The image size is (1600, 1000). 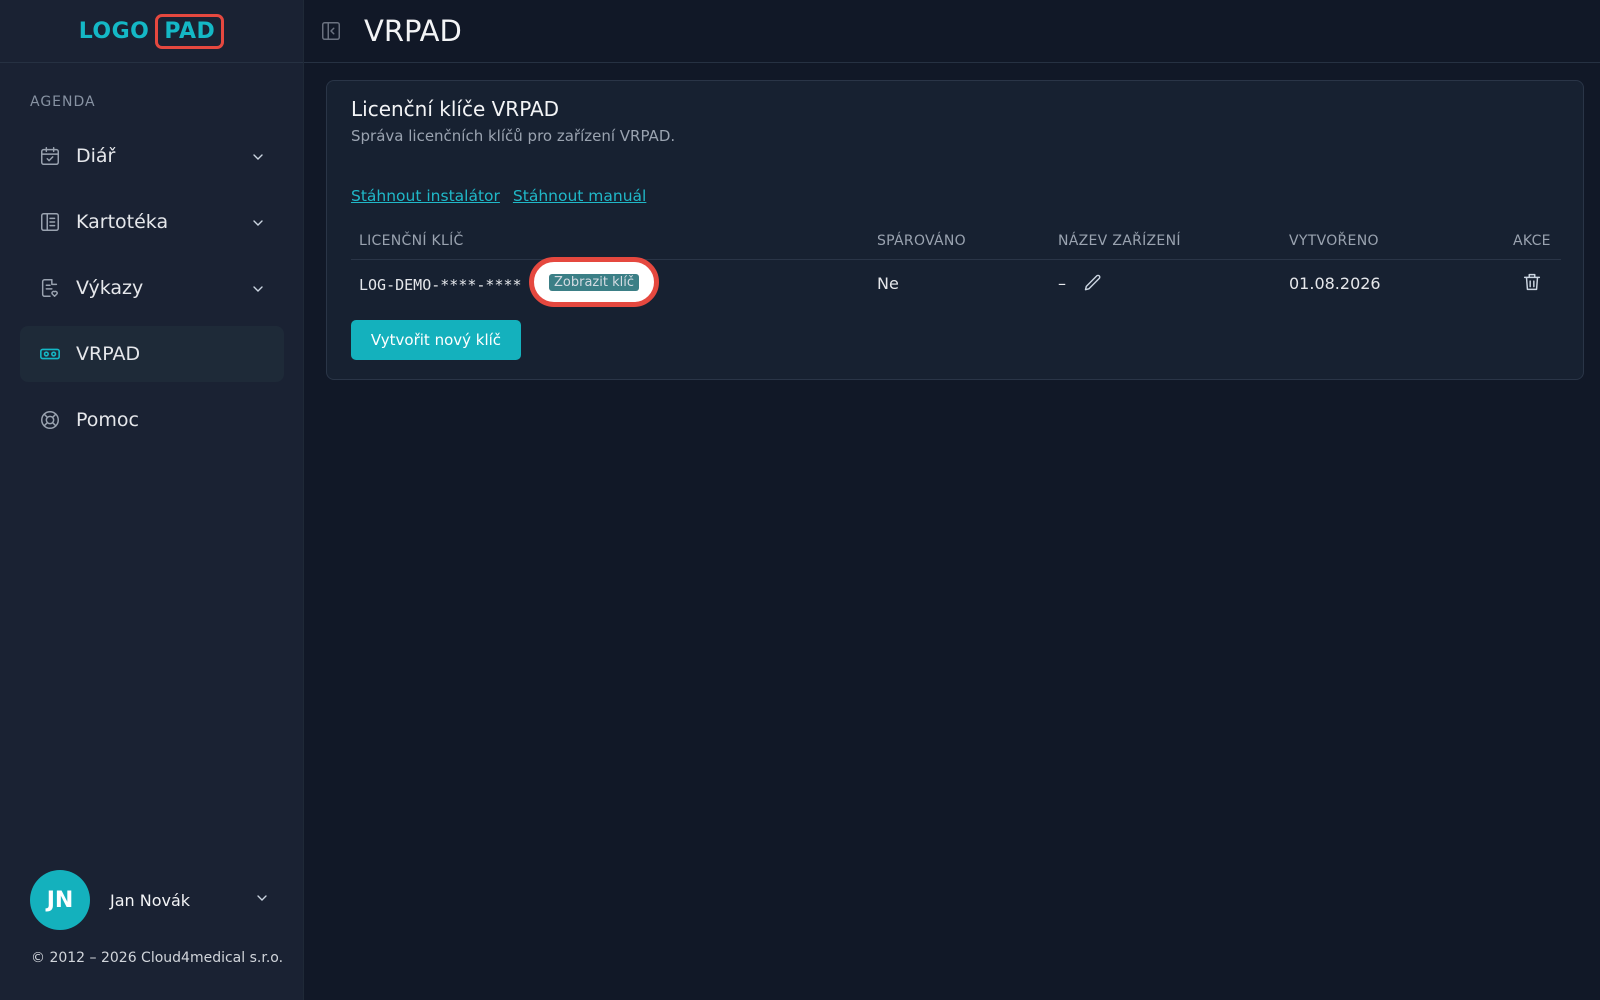 I want to click on create-new-key-button: Vytvořit nový klíč, so click(x=436, y=340).